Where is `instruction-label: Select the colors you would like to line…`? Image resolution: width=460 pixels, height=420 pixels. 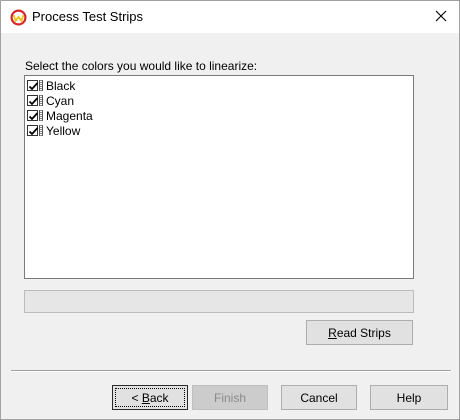 instruction-label: Select the colors you would like to line… is located at coordinates (141, 66).